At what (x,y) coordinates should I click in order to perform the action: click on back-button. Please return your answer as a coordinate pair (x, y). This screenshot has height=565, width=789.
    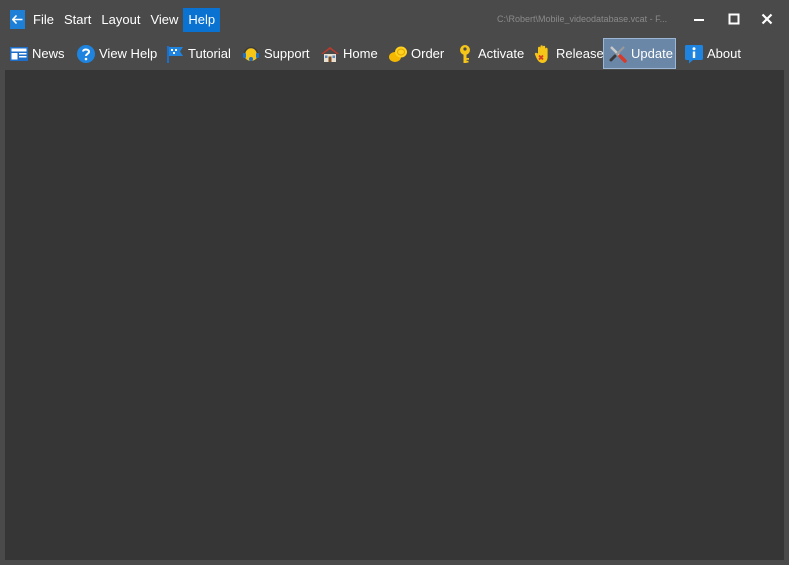
    Looking at the image, I should click on (17, 19).